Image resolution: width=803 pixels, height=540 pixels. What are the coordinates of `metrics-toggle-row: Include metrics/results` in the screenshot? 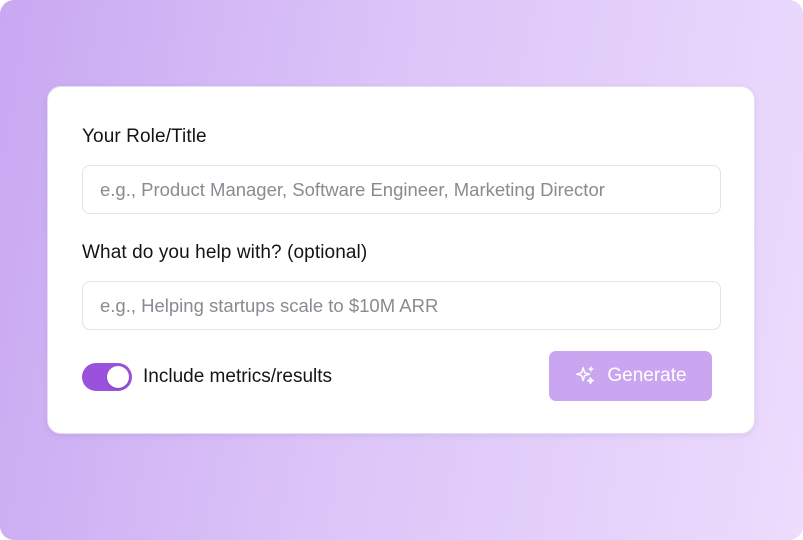 It's located at (207, 377).